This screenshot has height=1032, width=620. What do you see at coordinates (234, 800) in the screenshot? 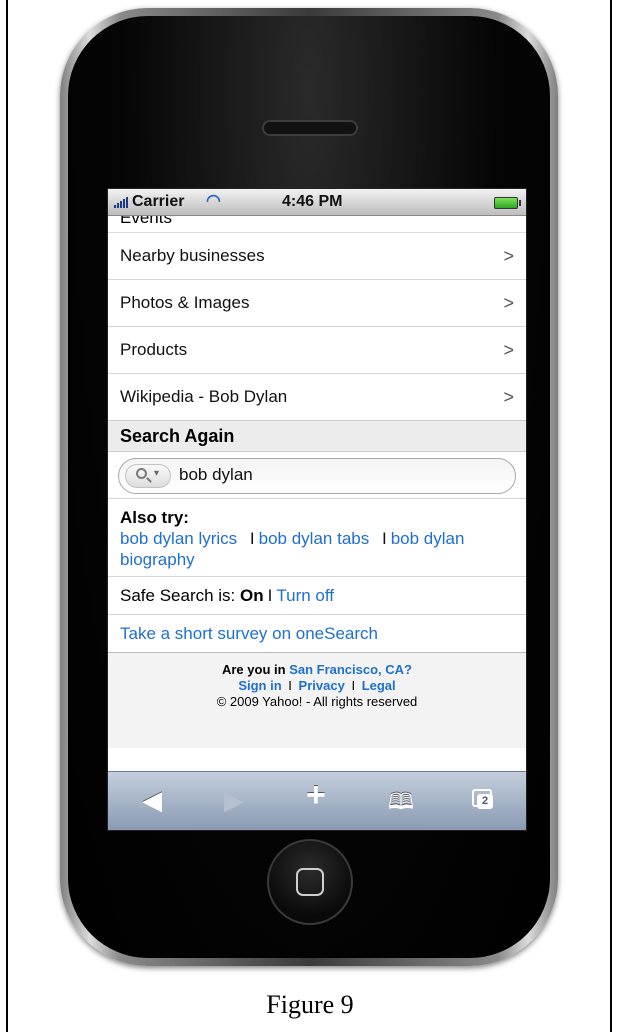
I see `forward-arrow-icon: ▶` at bounding box center [234, 800].